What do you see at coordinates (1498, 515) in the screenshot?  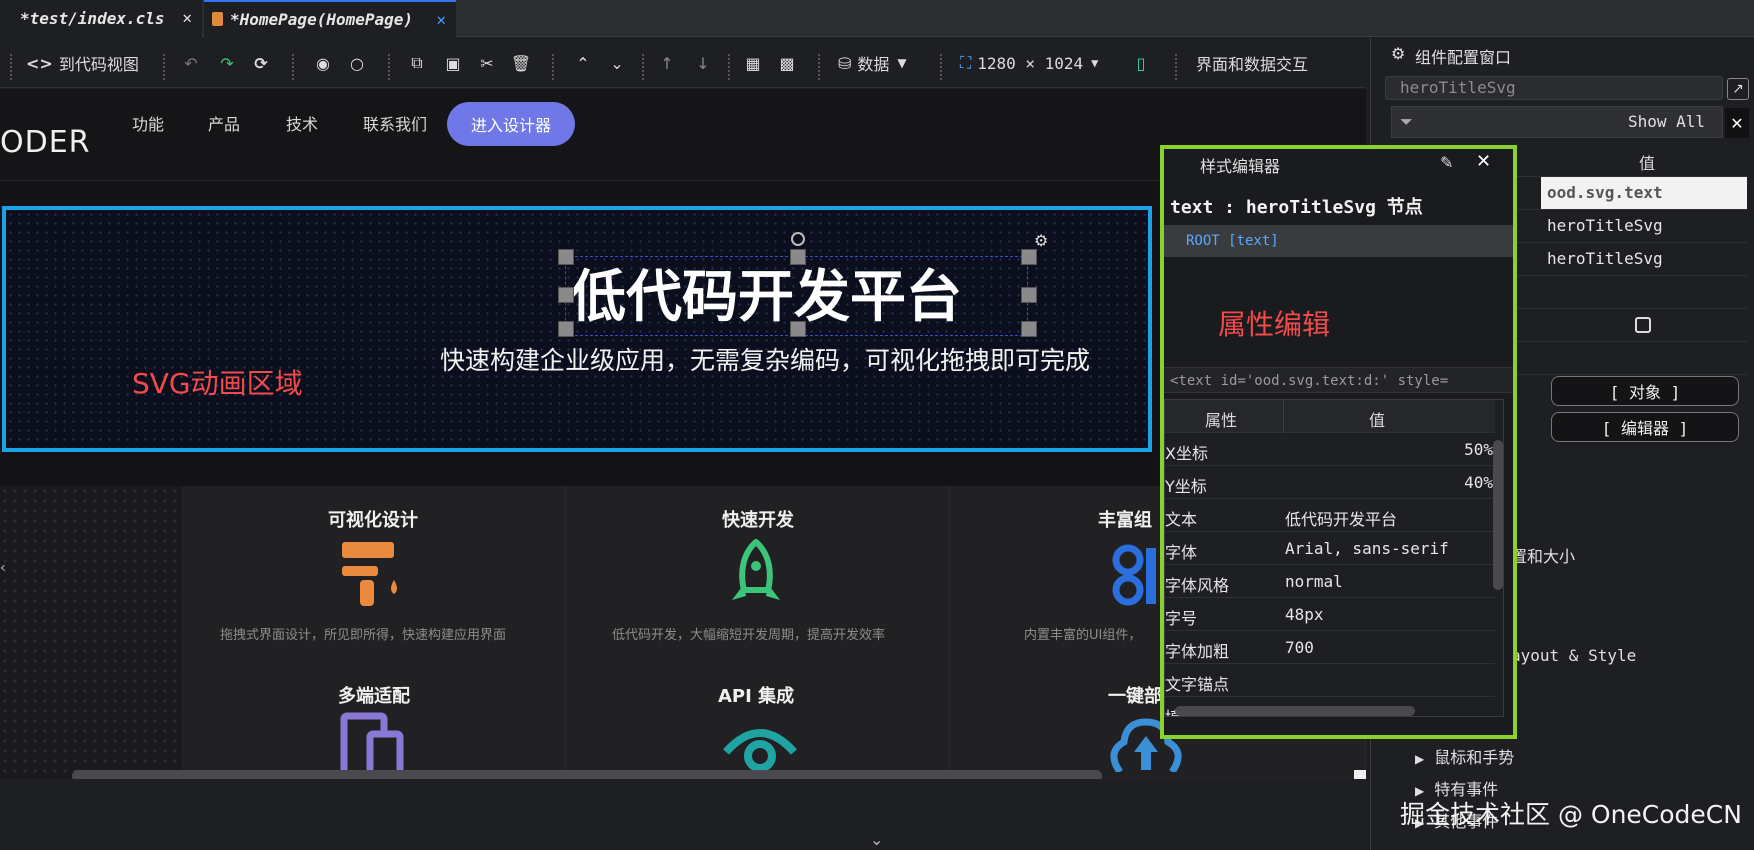 I see `vertical-scrollbar` at bounding box center [1498, 515].